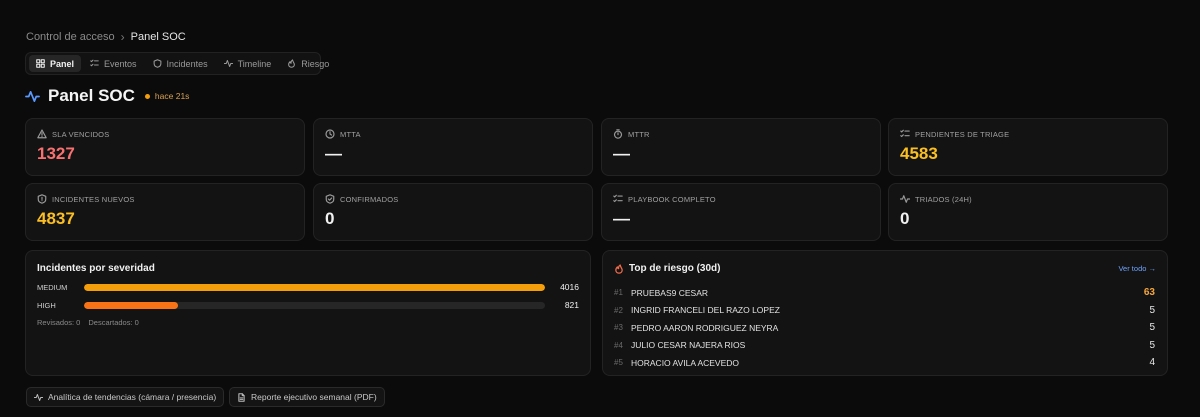  I want to click on kpi-label: TRIADOS (24H), so click(943, 199).